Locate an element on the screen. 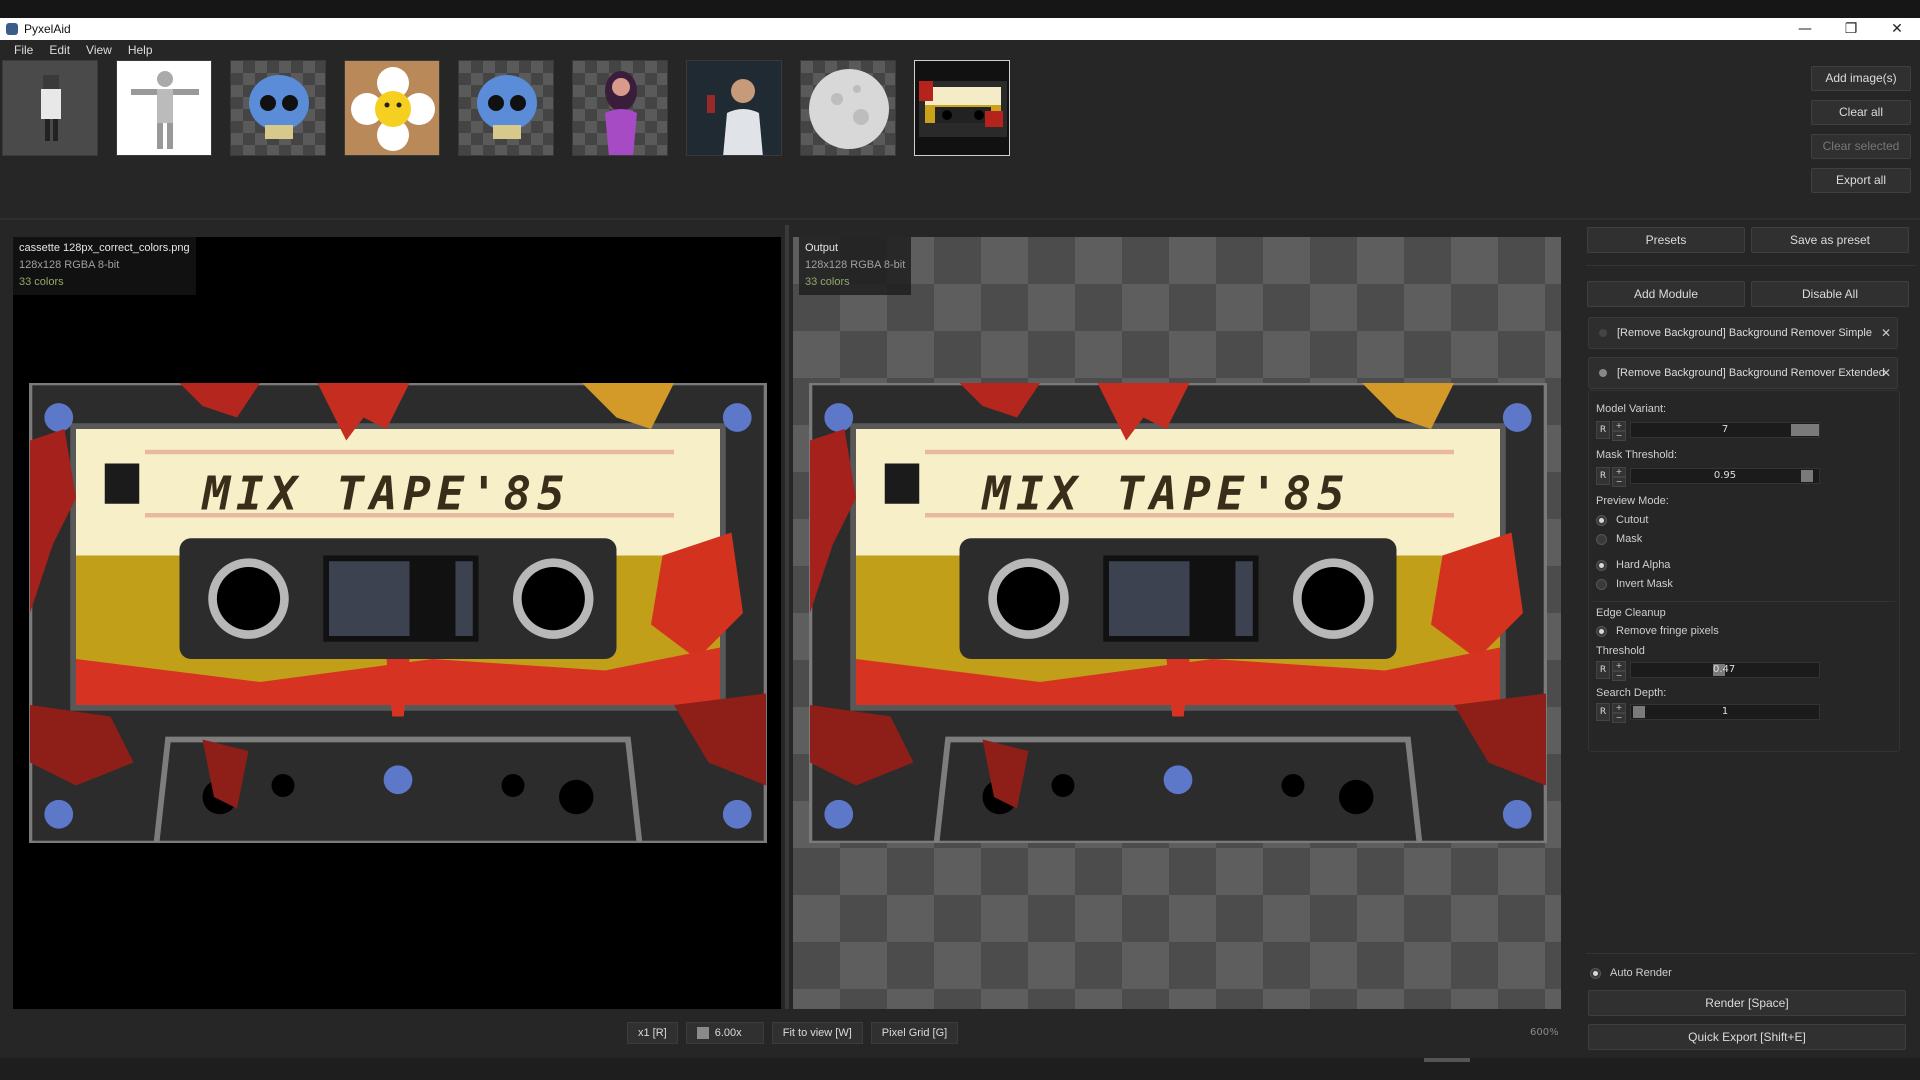  presets-button: Presets is located at coordinates (1666, 240).